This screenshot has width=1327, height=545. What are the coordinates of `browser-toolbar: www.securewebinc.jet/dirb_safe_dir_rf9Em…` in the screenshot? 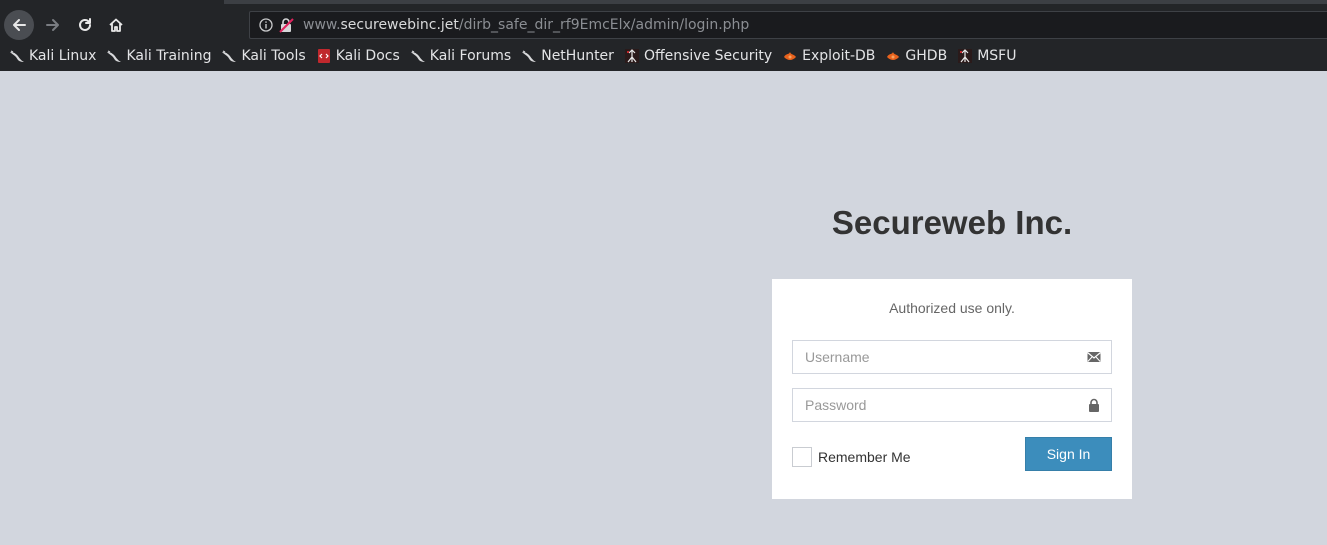 It's located at (663, 35).